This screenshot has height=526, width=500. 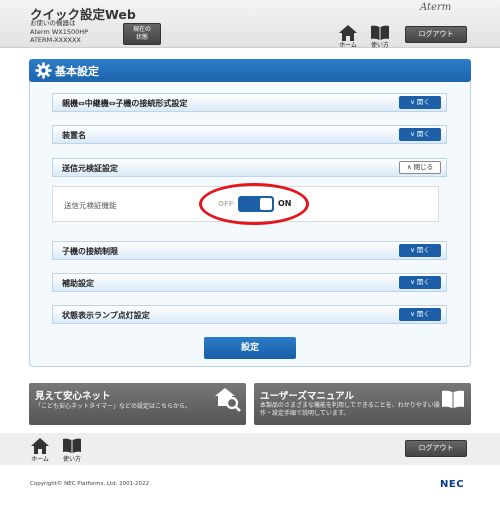 What do you see at coordinates (141, 37) in the screenshot?
I see `status-button-line2: 状態` at bounding box center [141, 37].